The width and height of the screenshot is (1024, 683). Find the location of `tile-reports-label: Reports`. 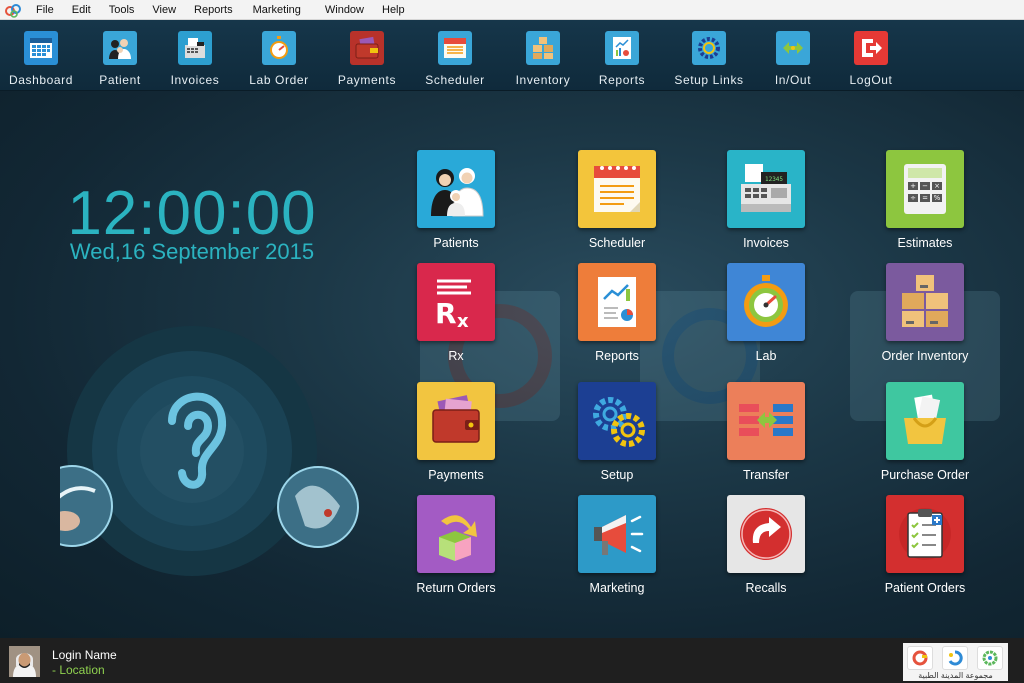

tile-reports-label: Reports is located at coordinates (617, 356).